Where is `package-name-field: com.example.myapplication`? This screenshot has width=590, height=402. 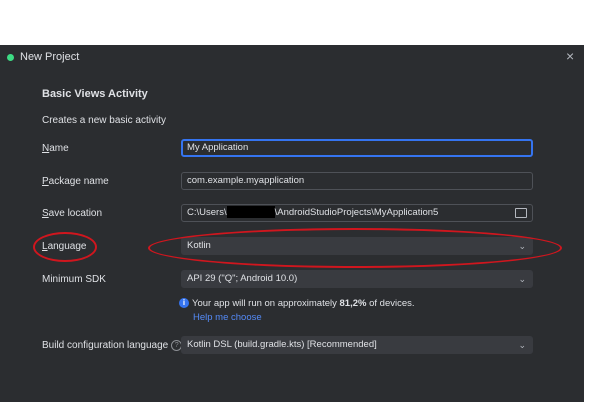 package-name-field: com.example.myapplication is located at coordinates (357, 181).